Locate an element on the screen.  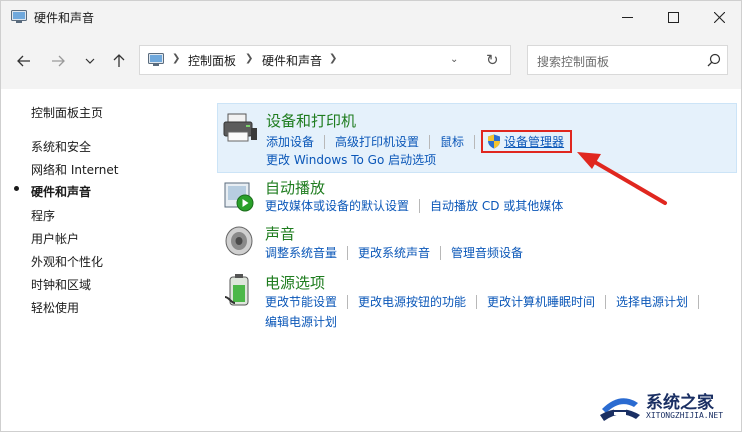
speaker-icon is located at coordinates (239, 241).